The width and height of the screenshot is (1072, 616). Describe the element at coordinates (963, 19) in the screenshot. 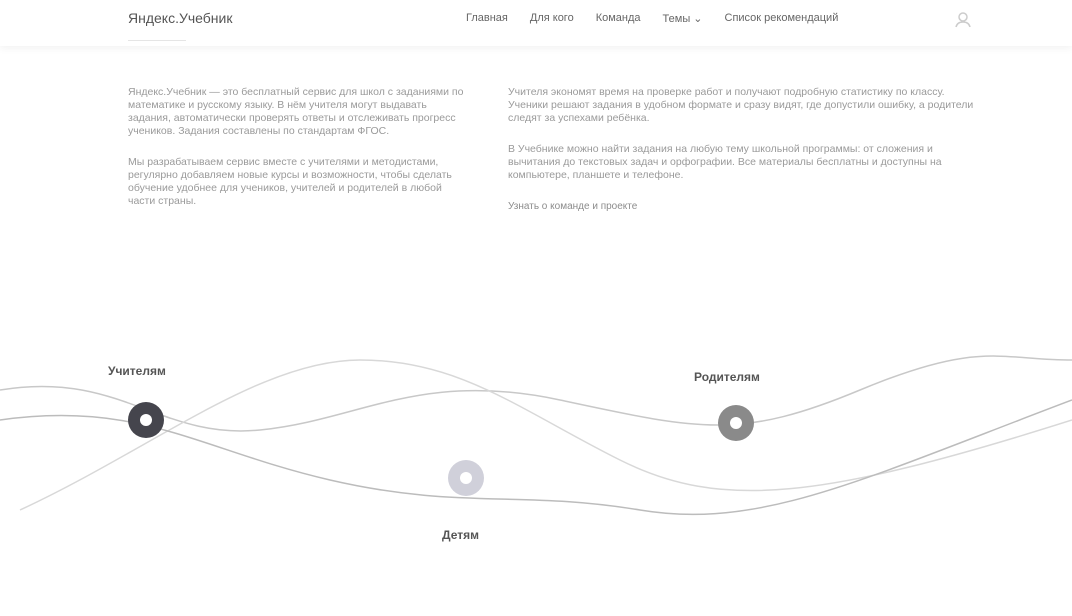

I see `user-icon` at that location.